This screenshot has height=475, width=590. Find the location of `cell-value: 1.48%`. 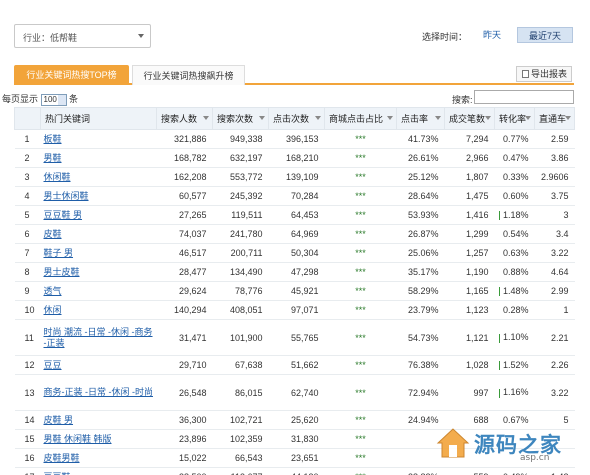

cell-value: 1.48% is located at coordinates (515, 290).